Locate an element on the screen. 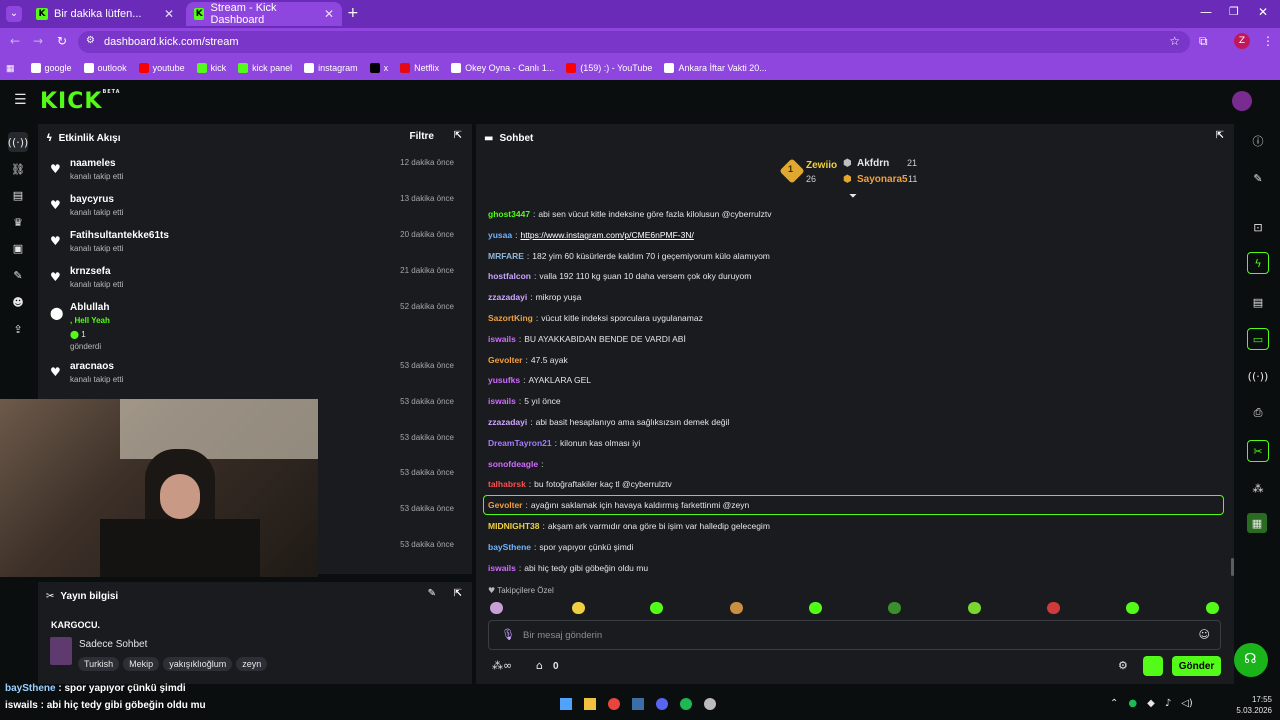 The width and height of the screenshot is (1280, 720). site-info-icon: ⚙ is located at coordinates (90, 40).